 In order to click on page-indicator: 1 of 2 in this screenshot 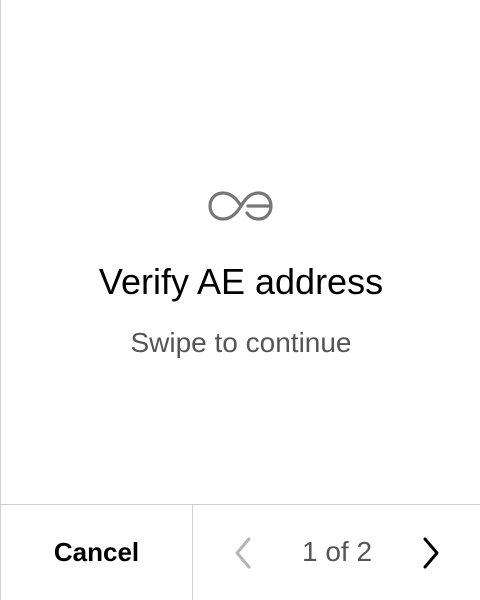, I will do `click(337, 551)`.